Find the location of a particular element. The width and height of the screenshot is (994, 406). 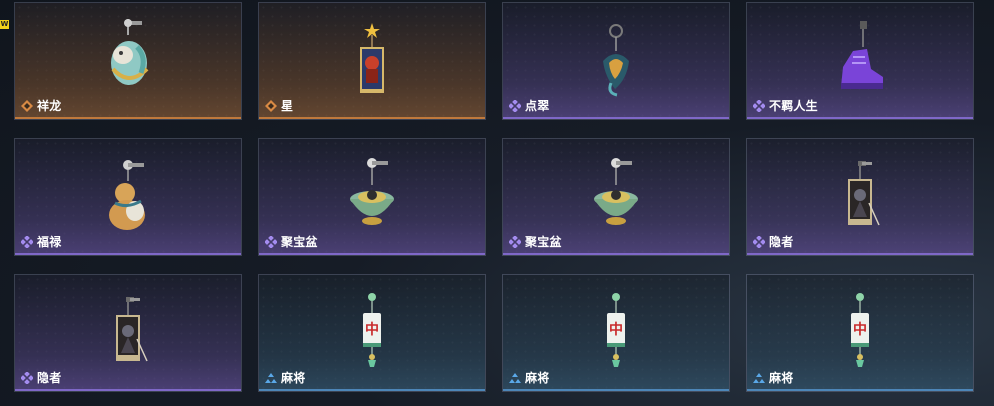

sneaker-charm-icon is located at coordinates (862, 55).